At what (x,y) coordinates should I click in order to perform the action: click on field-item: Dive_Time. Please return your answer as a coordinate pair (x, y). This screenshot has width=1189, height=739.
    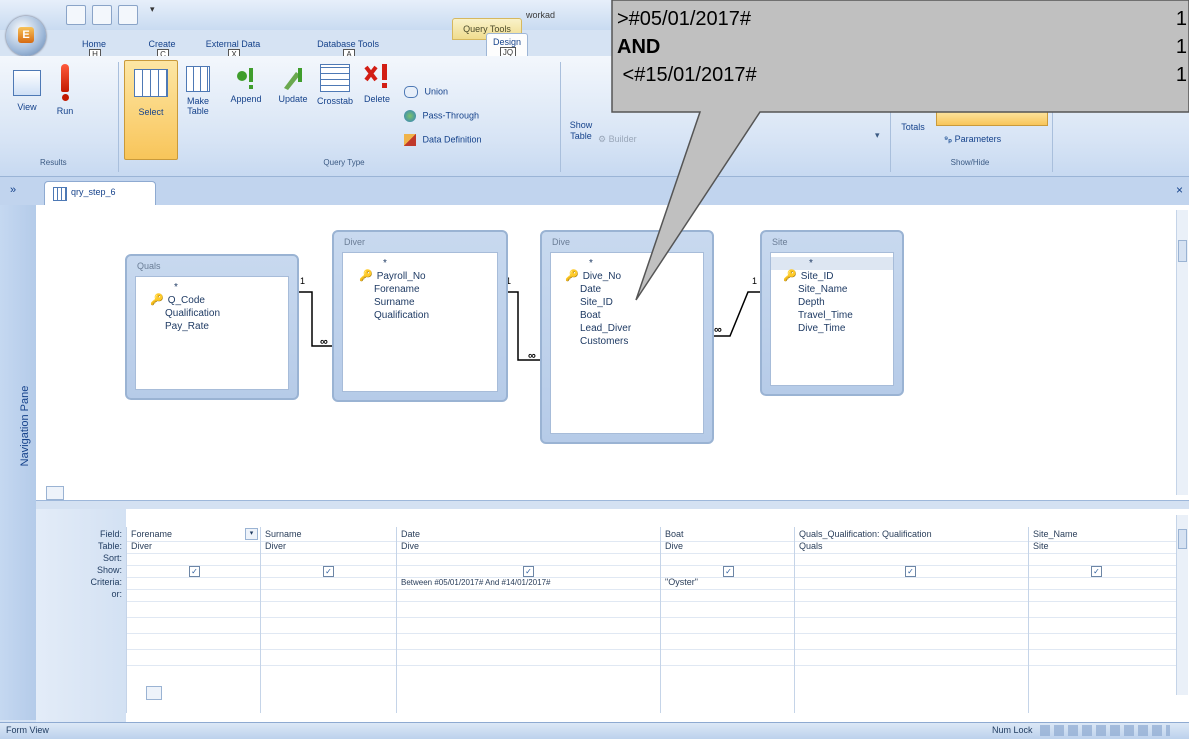
    Looking at the image, I should click on (838, 328).